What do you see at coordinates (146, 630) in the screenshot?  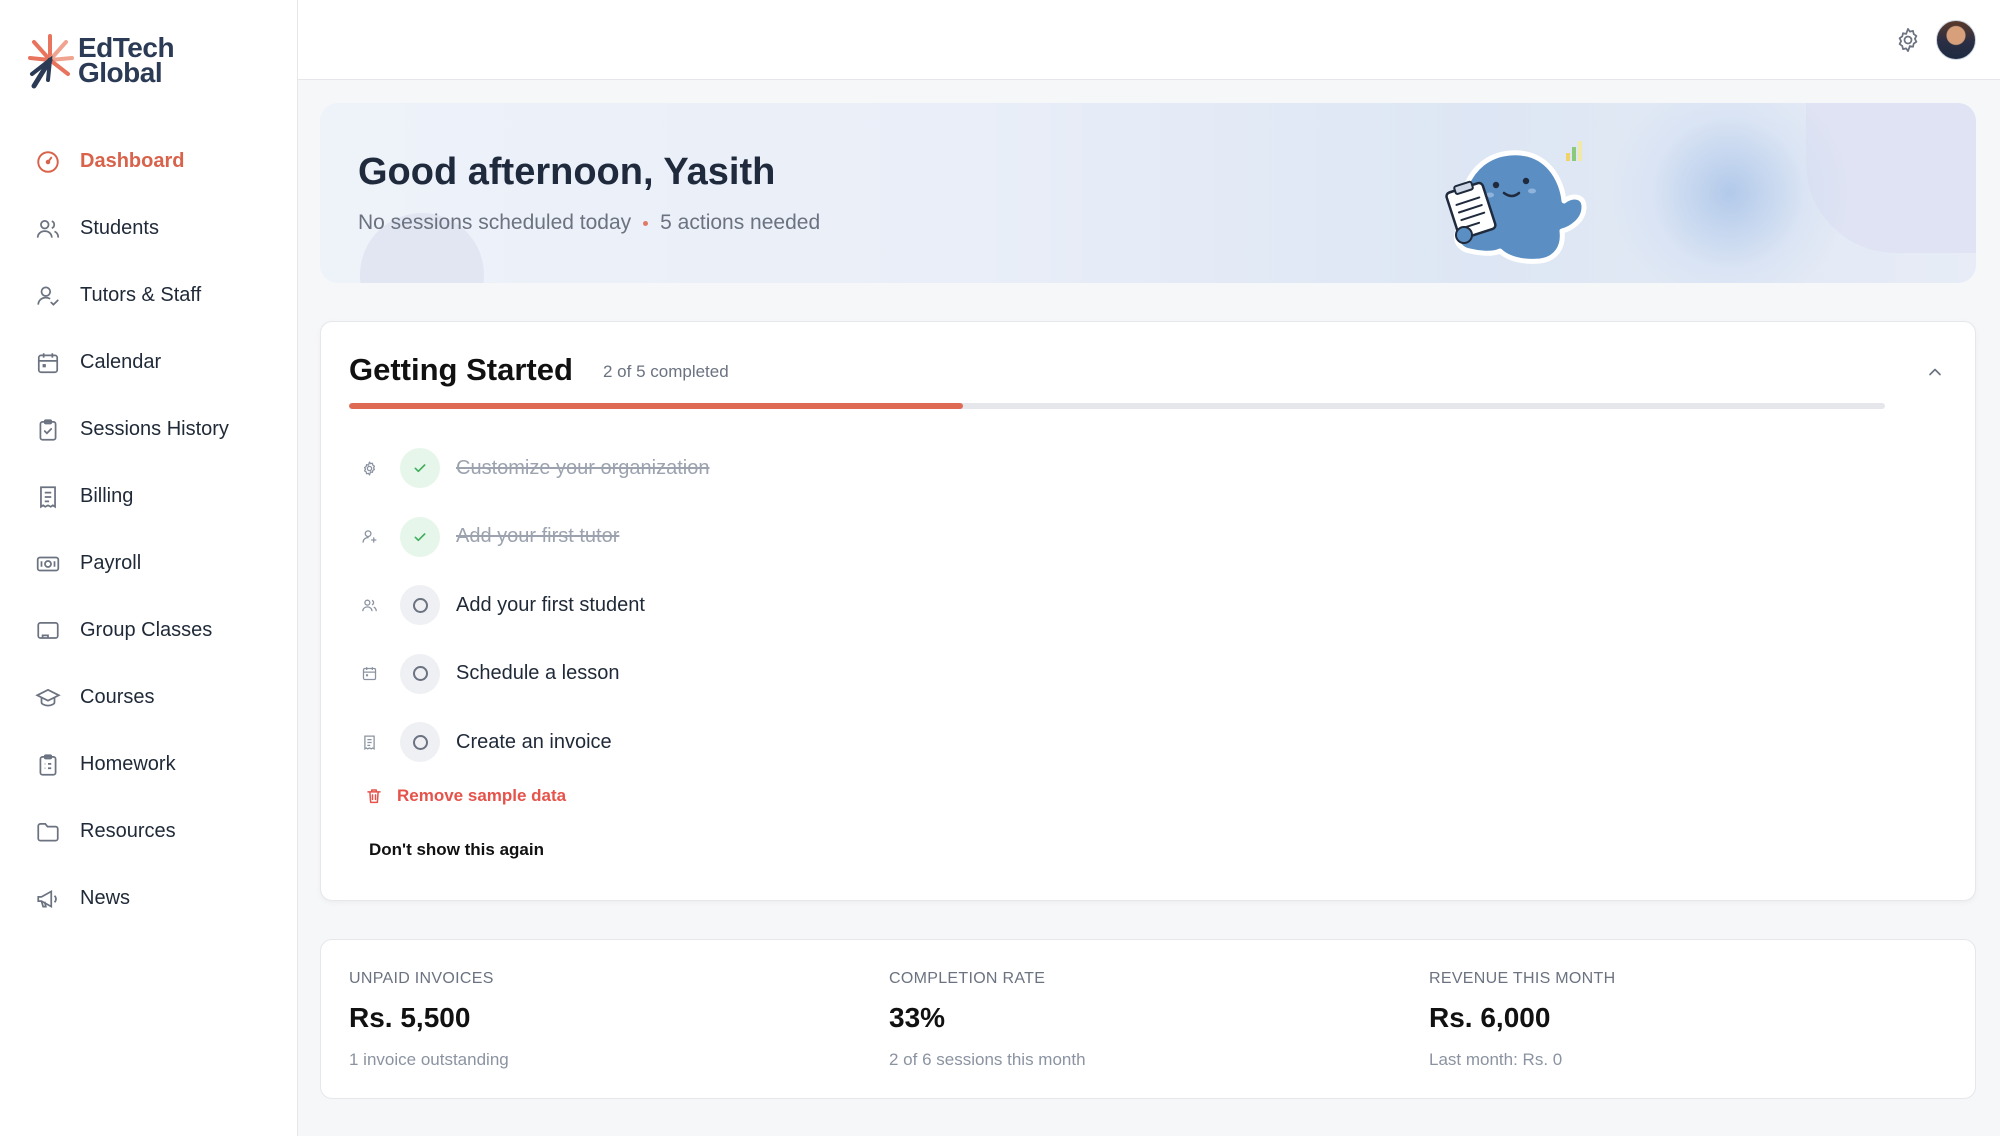 I see `sidebar-item-label: Group Classes` at bounding box center [146, 630].